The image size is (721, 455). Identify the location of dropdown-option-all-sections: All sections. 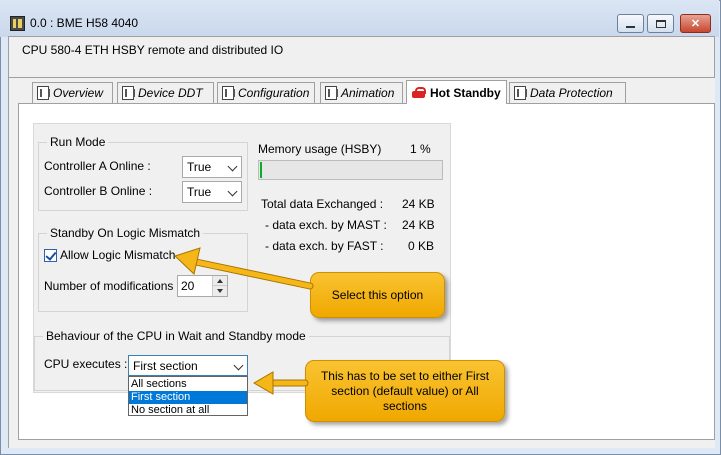
(188, 384).